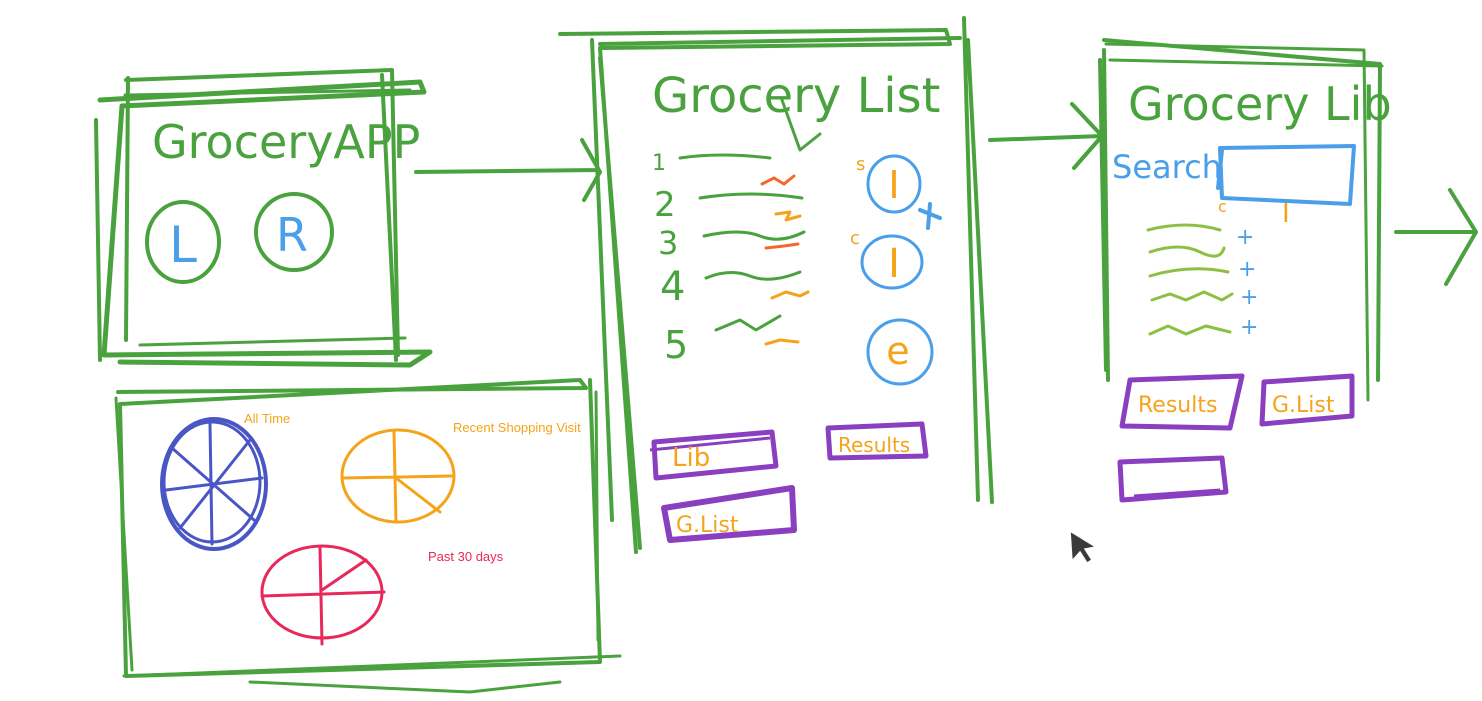 This screenshot has height=701, width=1482. I want to click on stats-label-all-time: All Time, so click(267, 418).